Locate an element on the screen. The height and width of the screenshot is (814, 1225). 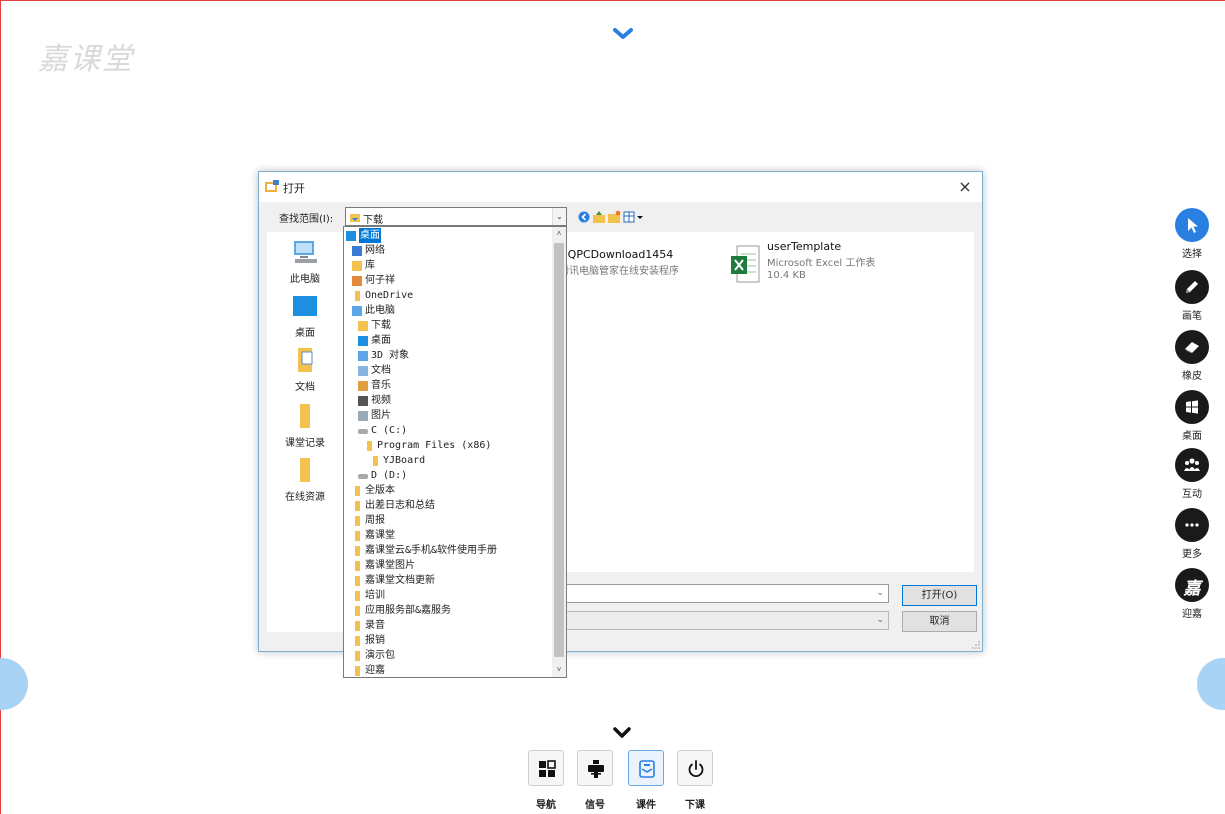
dropdown-item: 文档 is located at coordinates (447, 370).